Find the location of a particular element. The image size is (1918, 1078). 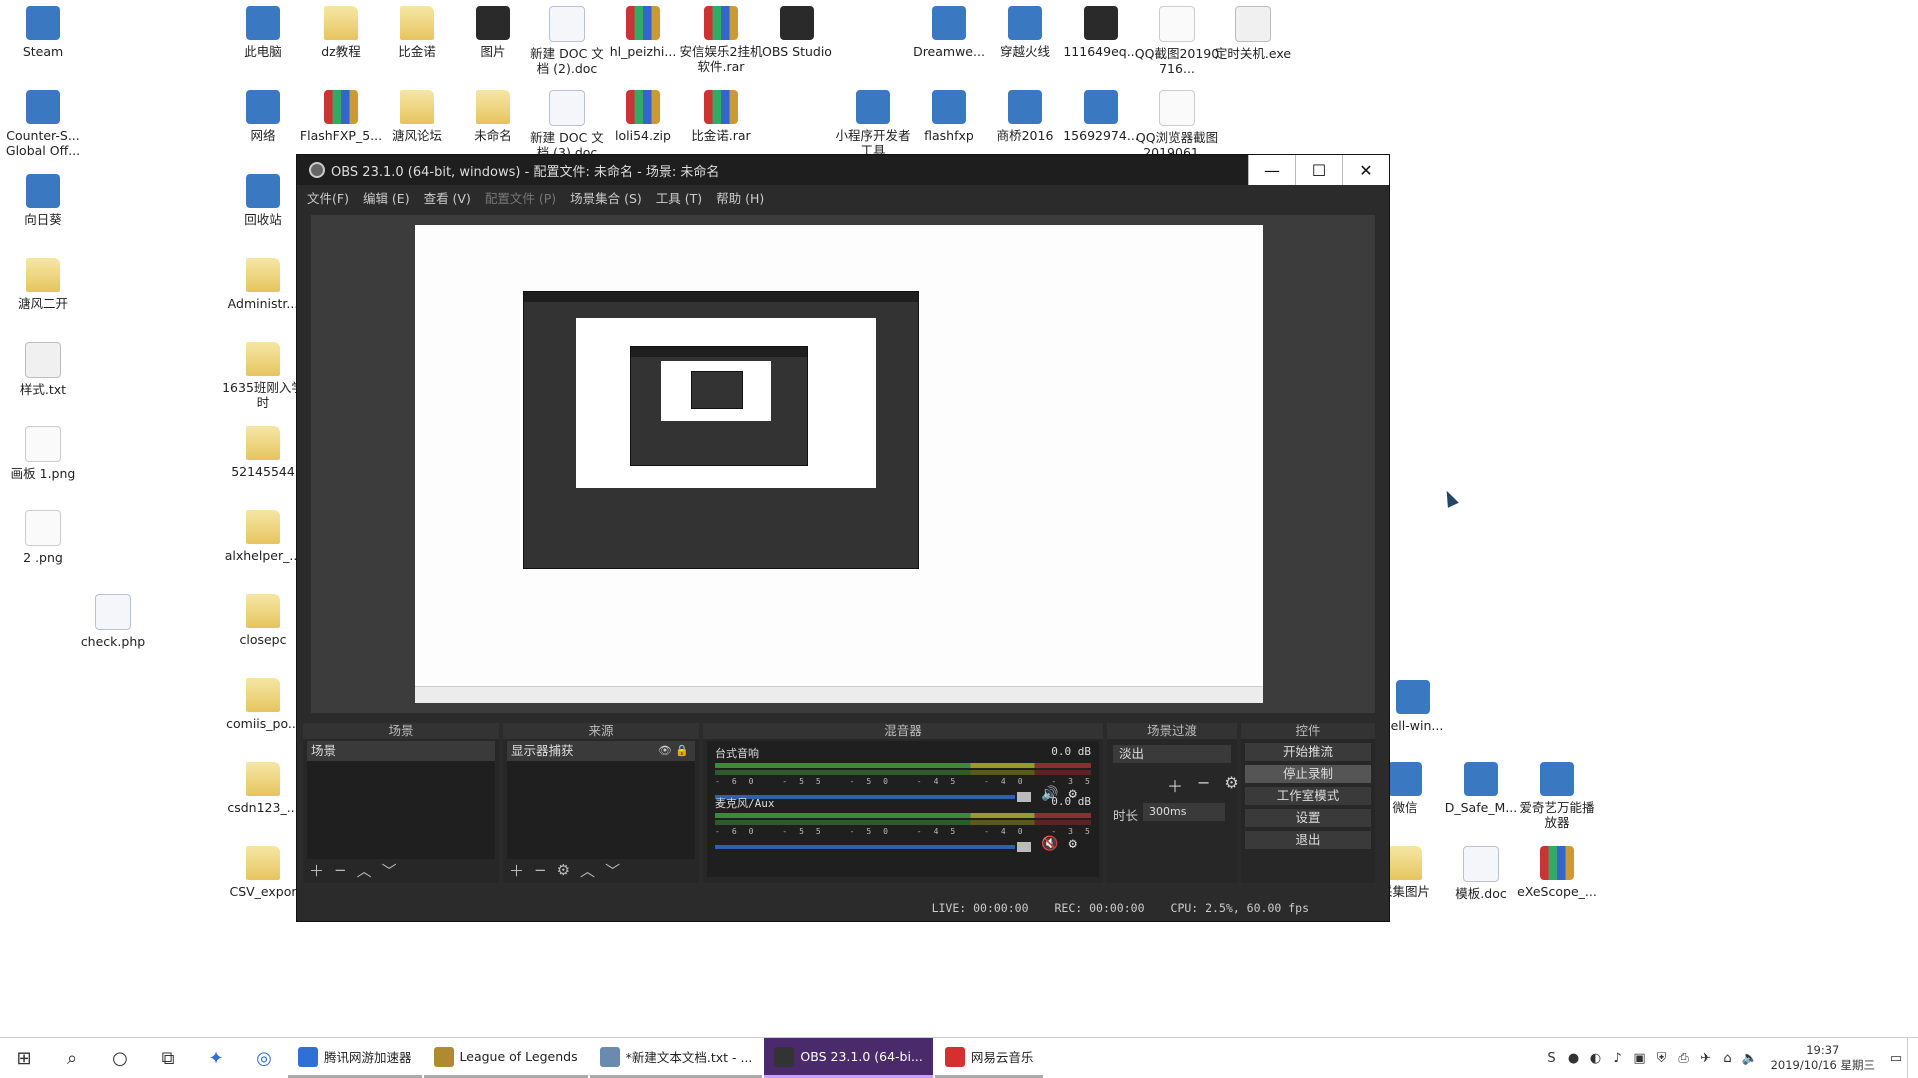

network-icon: ⌂ is located at coordinates (1728, 1058).